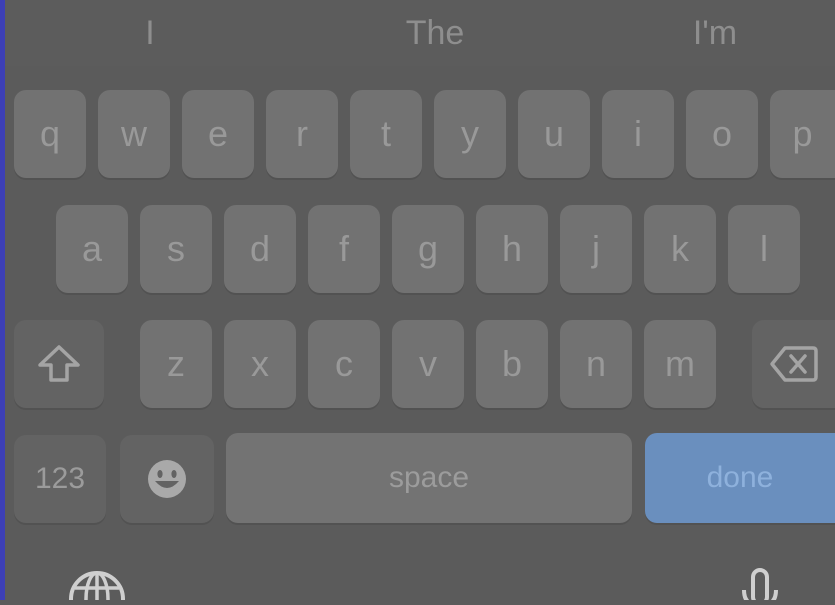 The height and width of the screenshot is (605, 835). I want to click on globe-button, so click(97, 586).